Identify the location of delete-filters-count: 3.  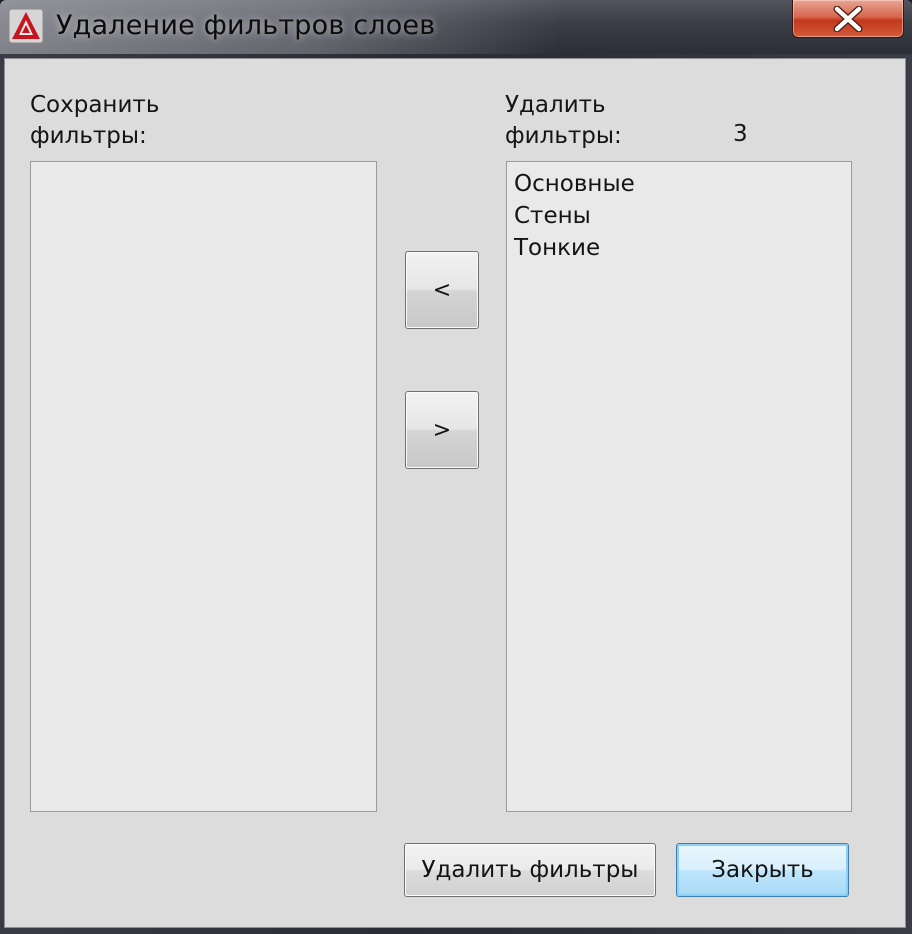
(740, 134).